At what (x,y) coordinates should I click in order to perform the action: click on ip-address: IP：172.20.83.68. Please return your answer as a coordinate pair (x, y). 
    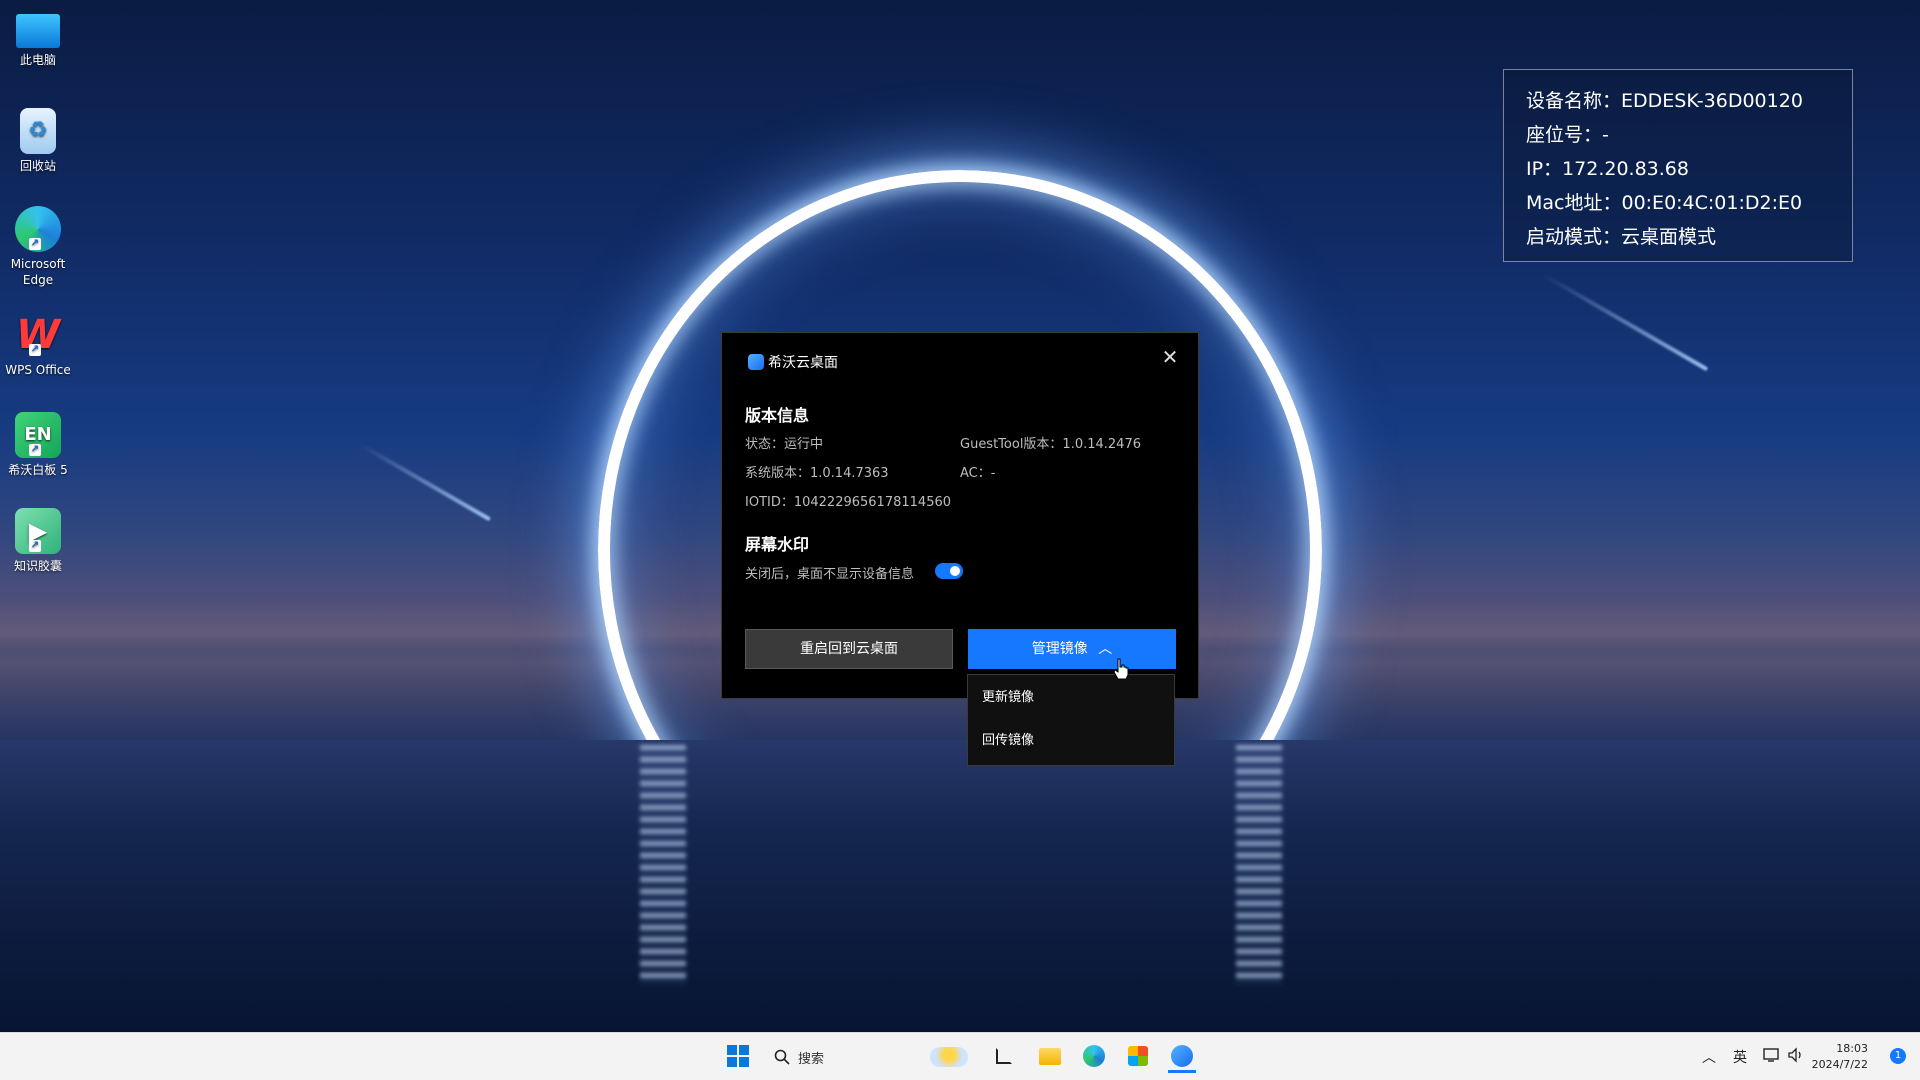
    Looking at the image, I should click on (1607, 169).